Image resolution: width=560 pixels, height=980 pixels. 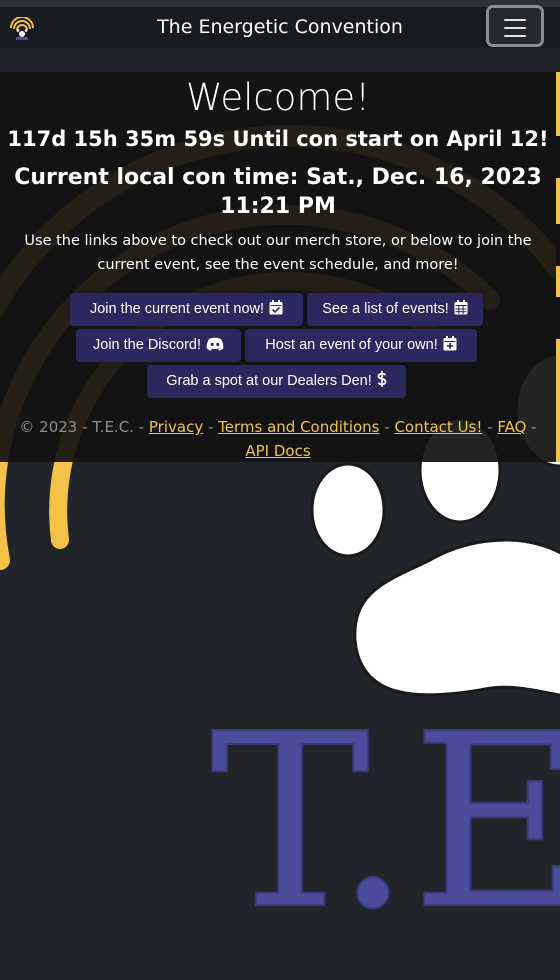 What do you see at coordinates (558, 267) in the screenshot?
I see `accent-bar` at bounding box center [558, 267].